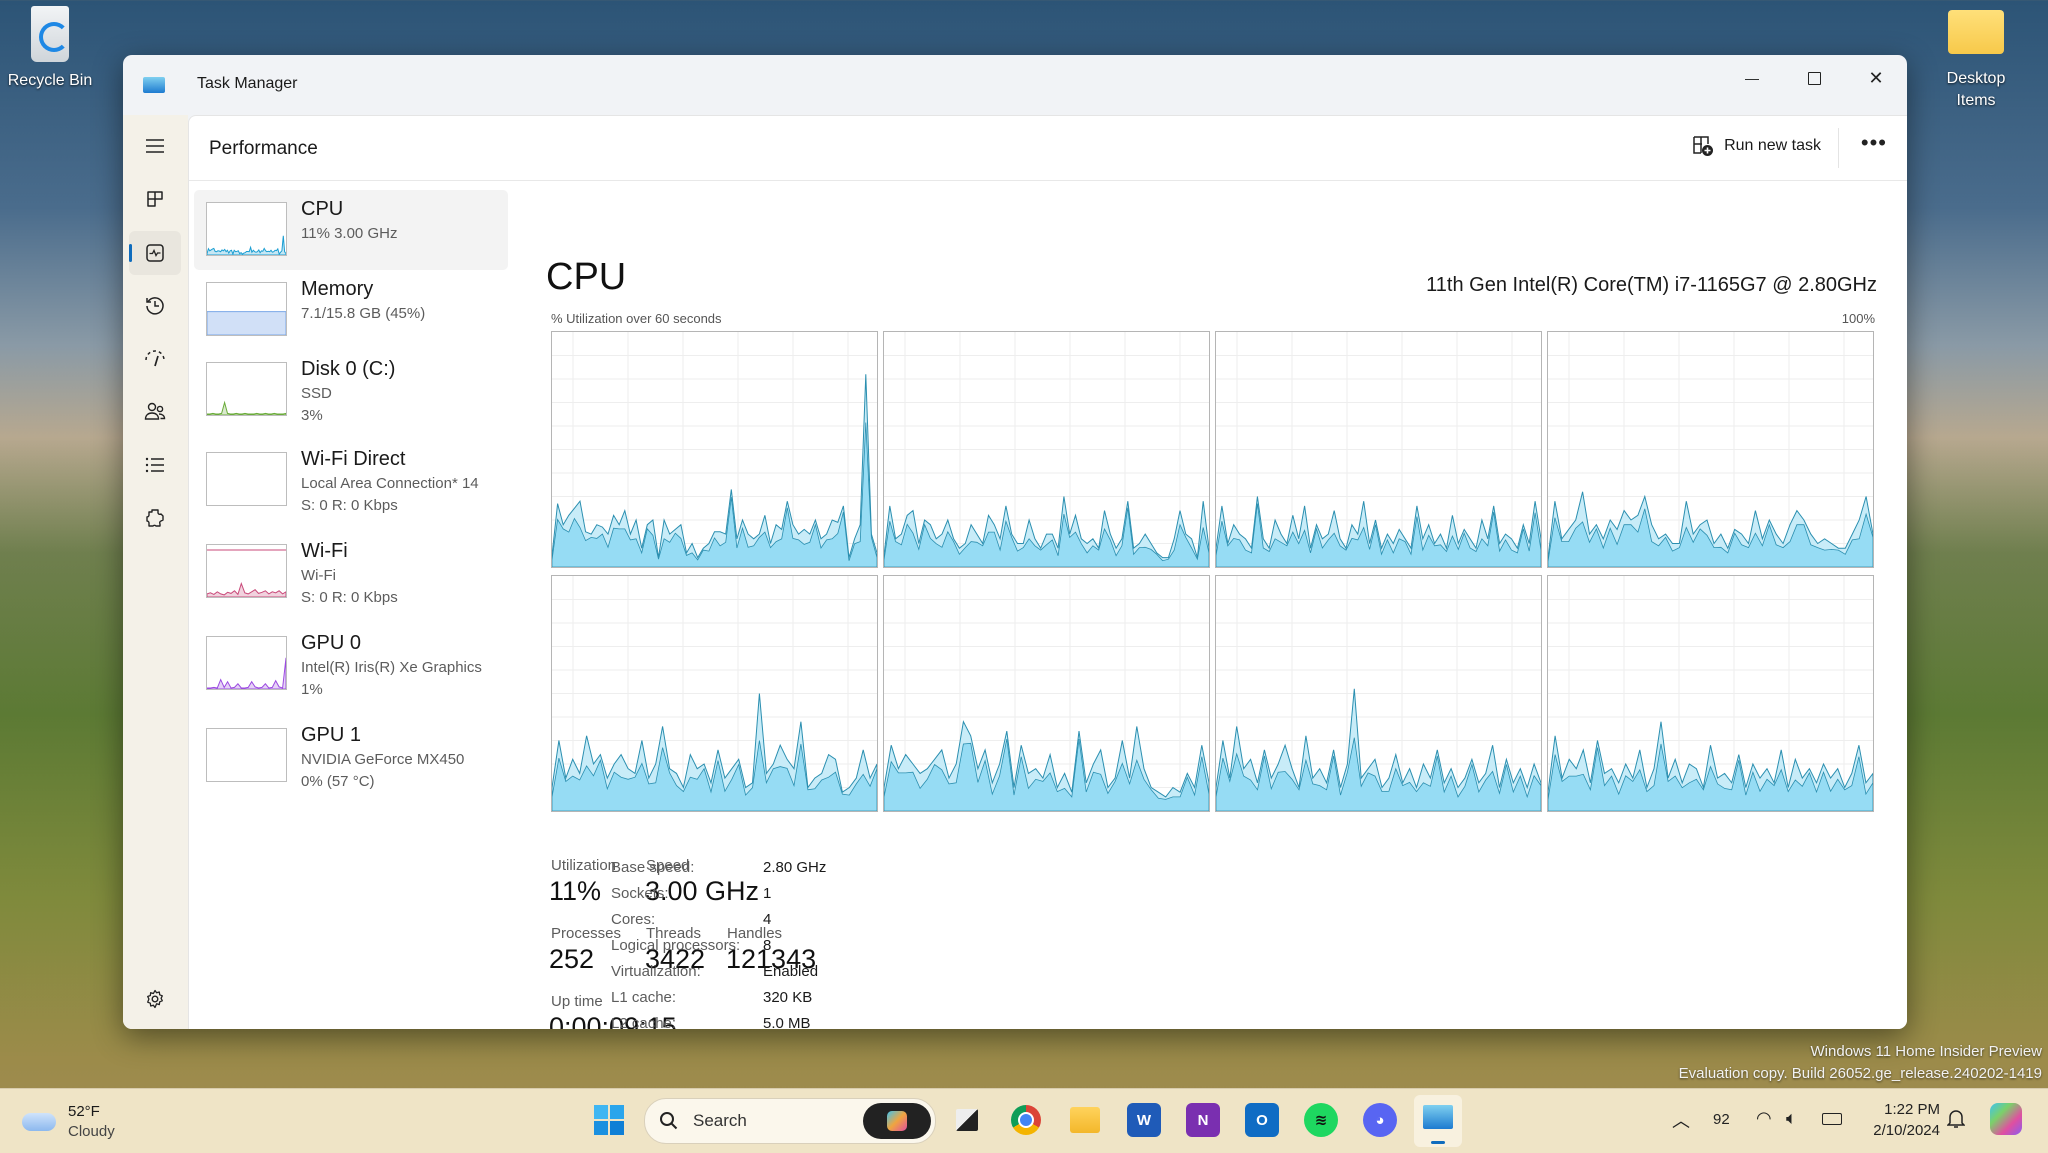 The height and width of the screenshot is (1153, 2048). I want to click on hamburger-menu-button, so click(155, 146).